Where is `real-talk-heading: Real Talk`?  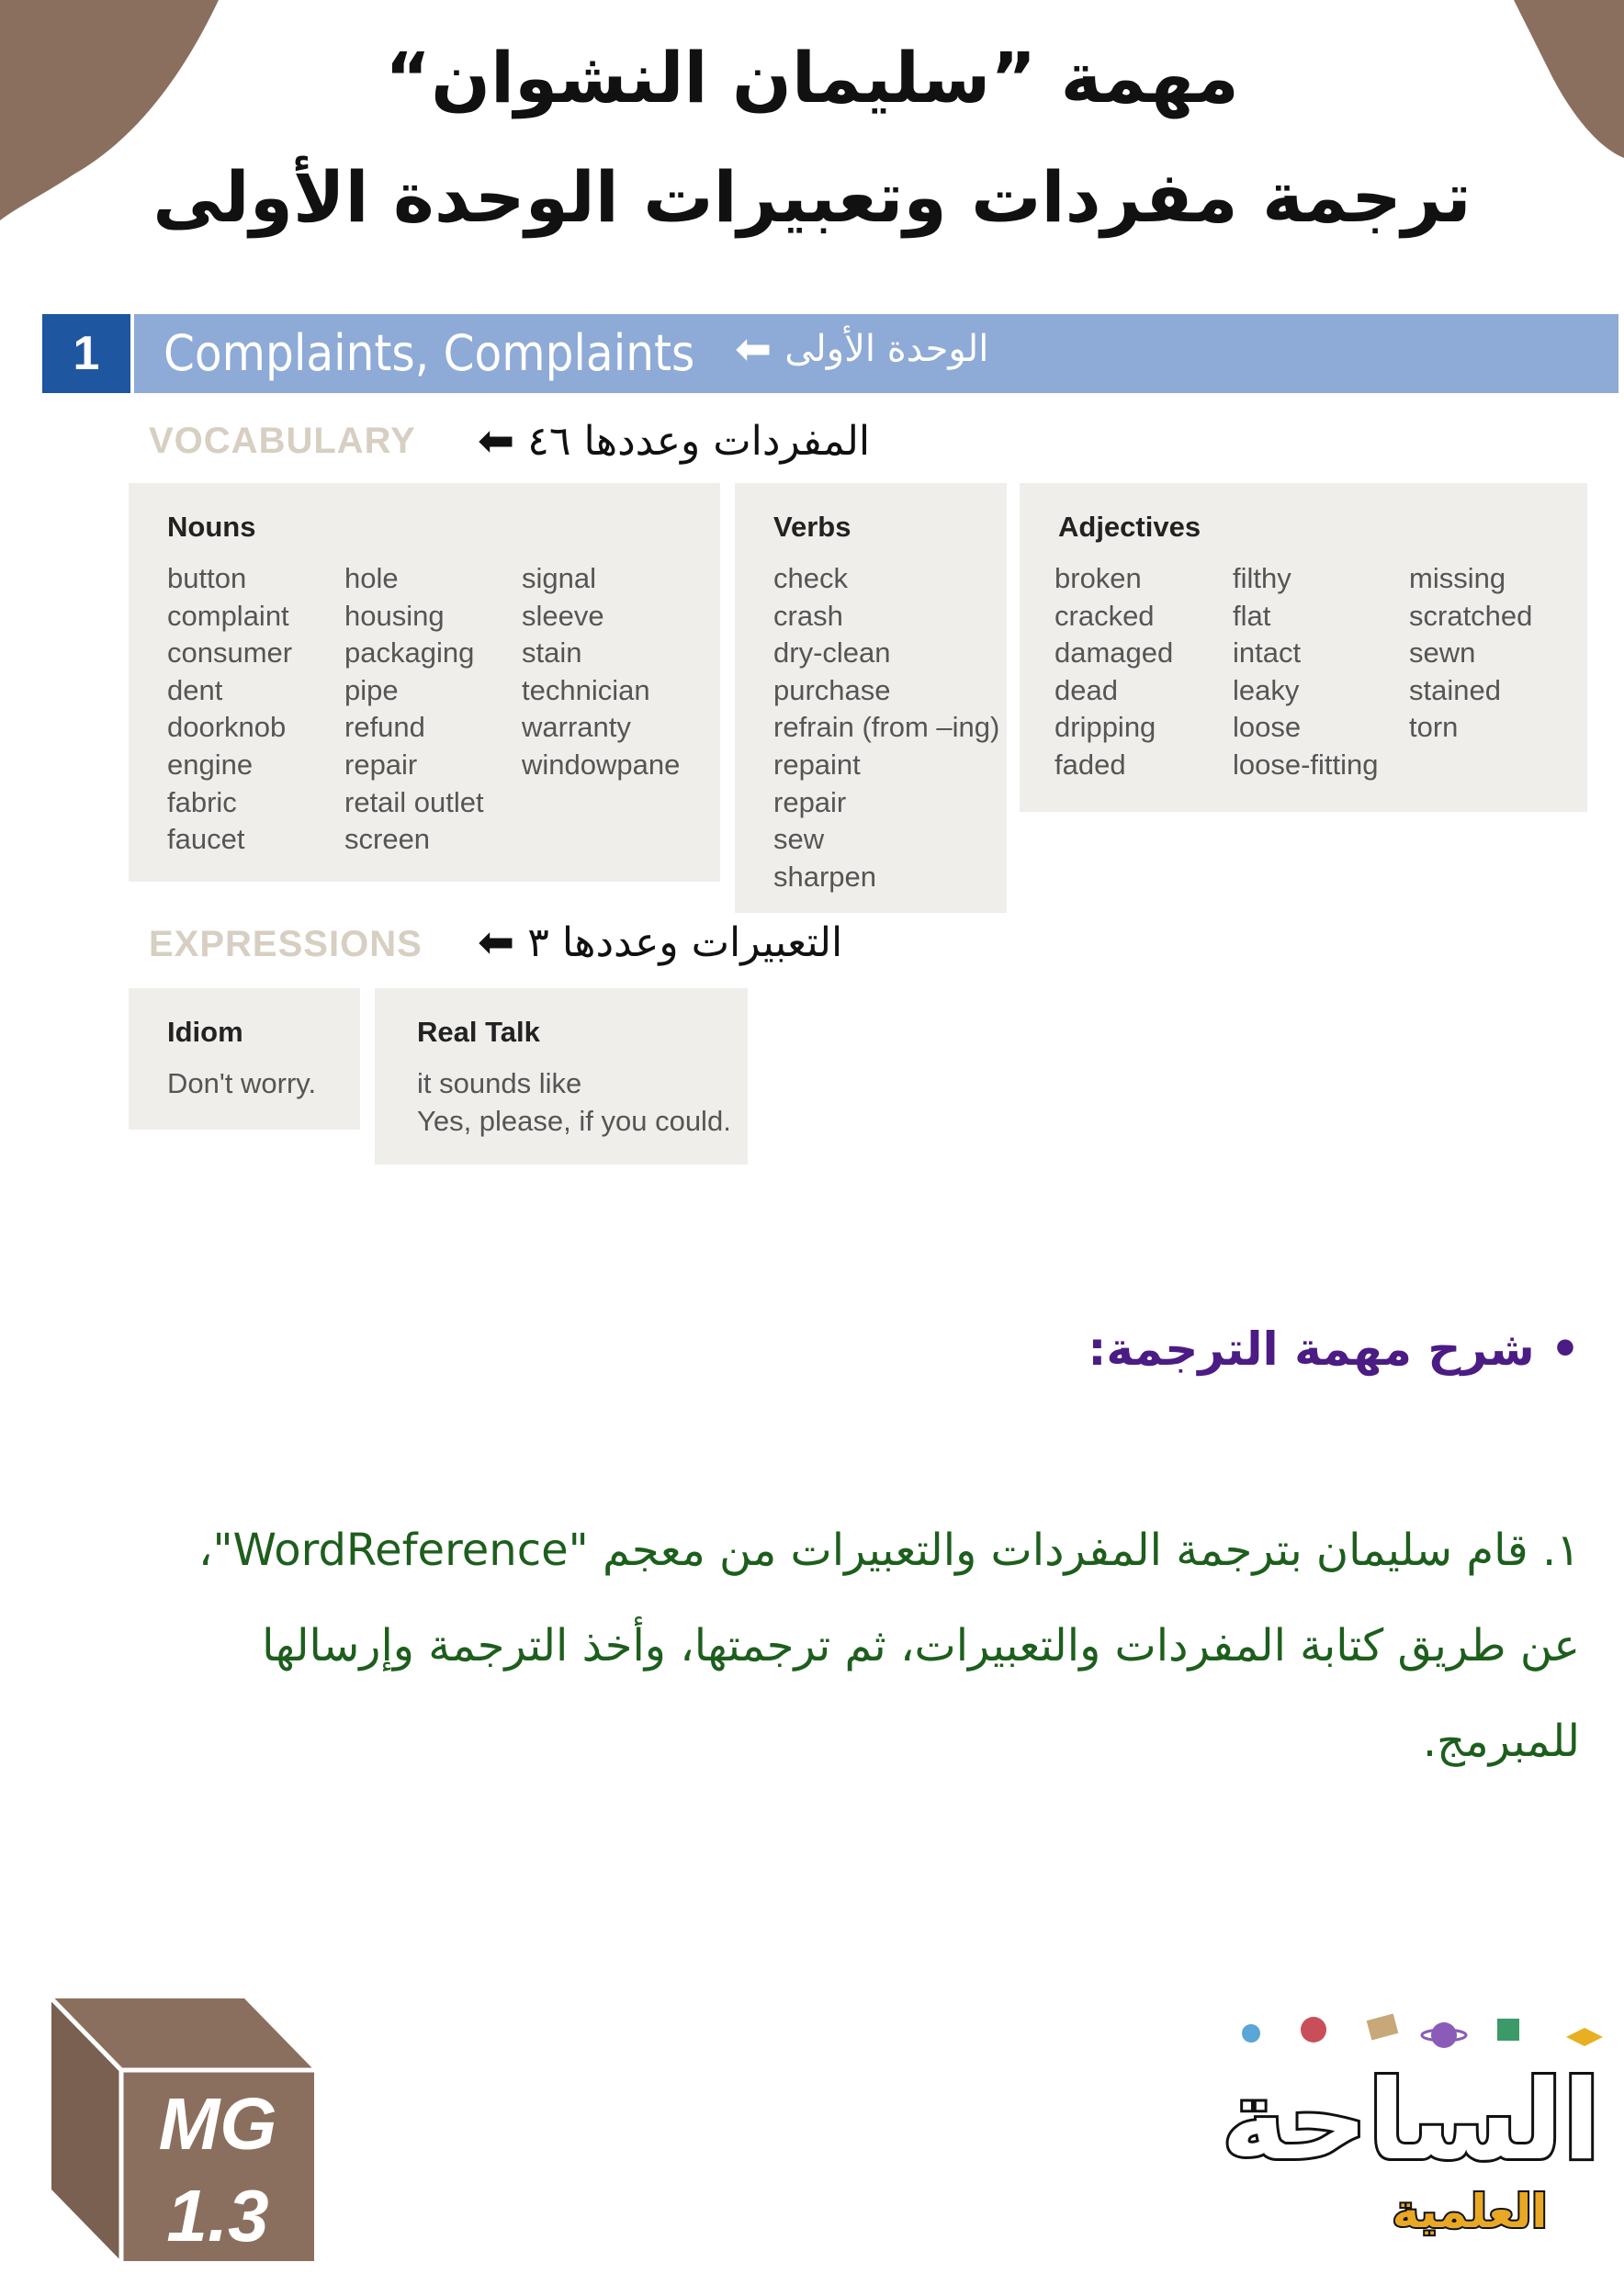 real-talk-heading: Real Talk is located at coordinates (478, 1032).